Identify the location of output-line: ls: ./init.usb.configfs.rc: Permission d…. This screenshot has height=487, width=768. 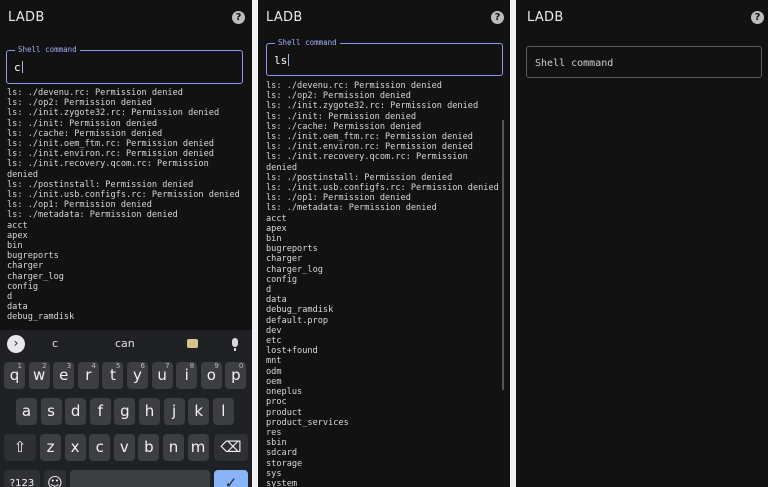
(123, 195).